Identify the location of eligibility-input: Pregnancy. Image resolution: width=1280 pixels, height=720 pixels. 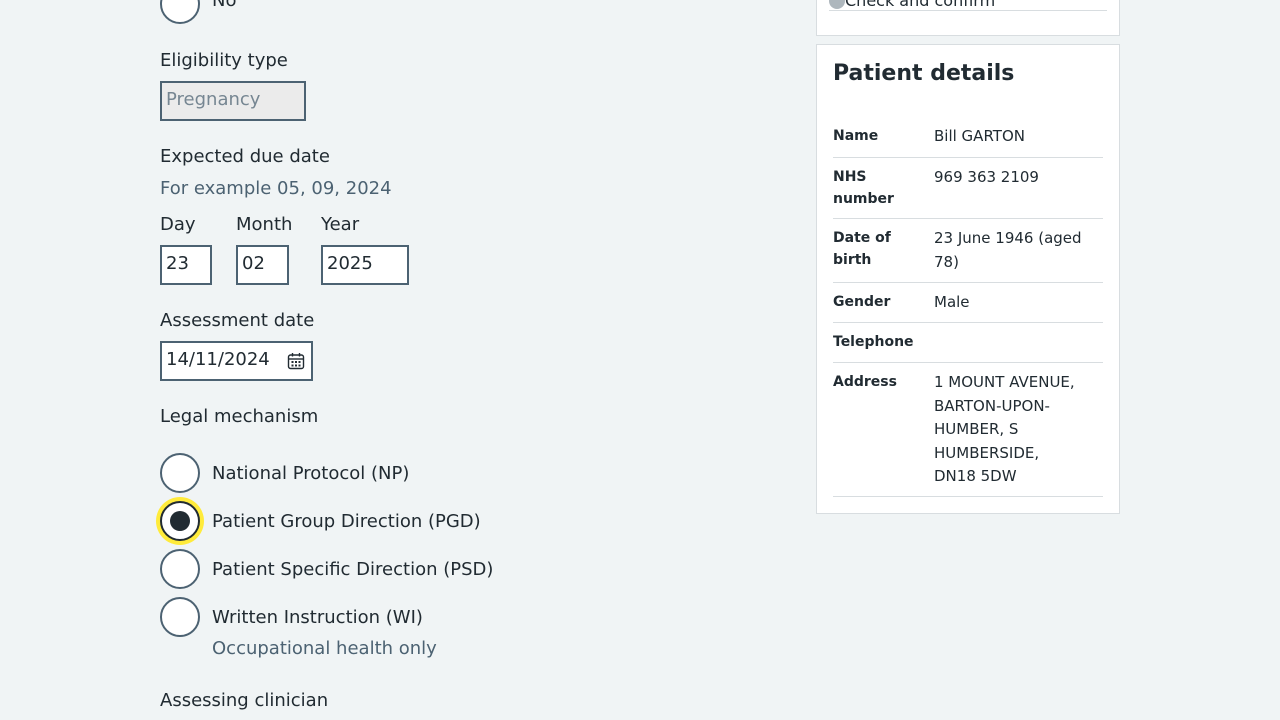
(233, 101).